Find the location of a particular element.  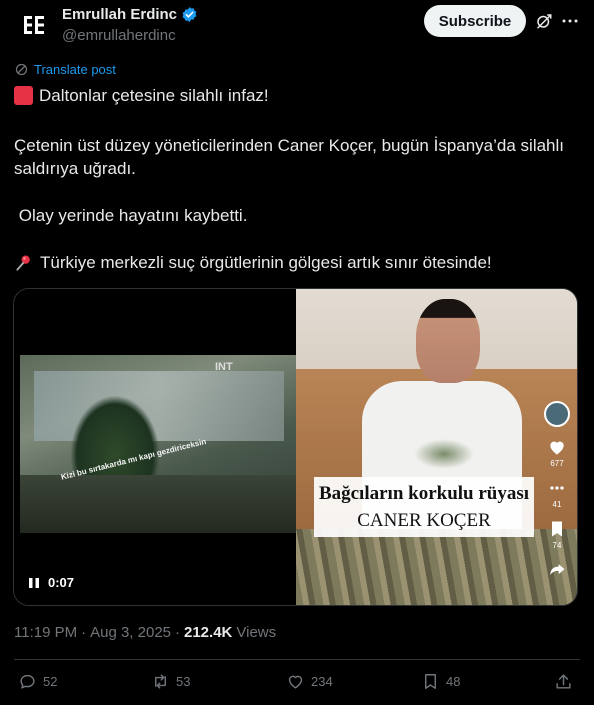

post-time: 11:19 PM is located at coordinates (45, 632).